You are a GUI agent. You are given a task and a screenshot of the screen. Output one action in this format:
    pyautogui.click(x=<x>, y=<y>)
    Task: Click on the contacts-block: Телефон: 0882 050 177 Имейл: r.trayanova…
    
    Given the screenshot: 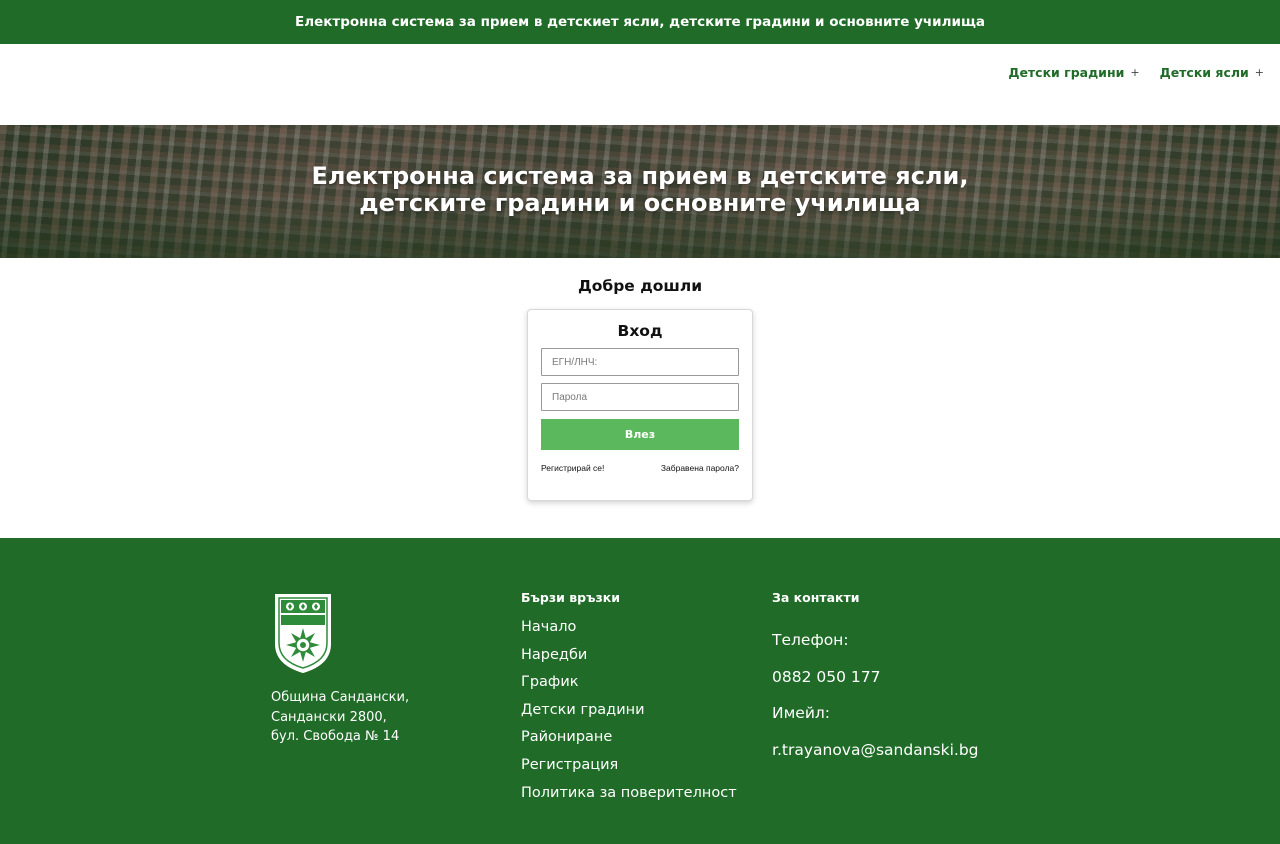 What is the action you would take?
    pyautogui.click(x=875, y=695)
    